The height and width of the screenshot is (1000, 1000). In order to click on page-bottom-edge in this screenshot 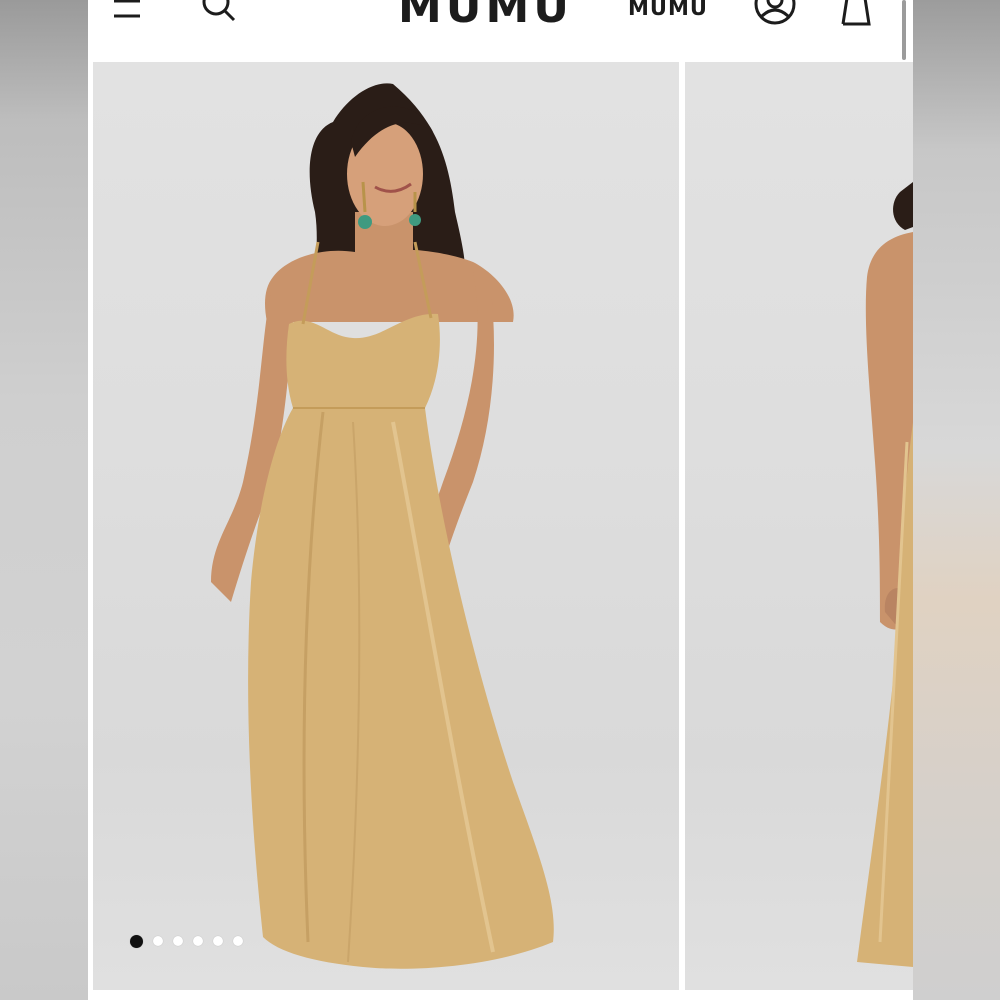, I will do `click(500, 995)`.